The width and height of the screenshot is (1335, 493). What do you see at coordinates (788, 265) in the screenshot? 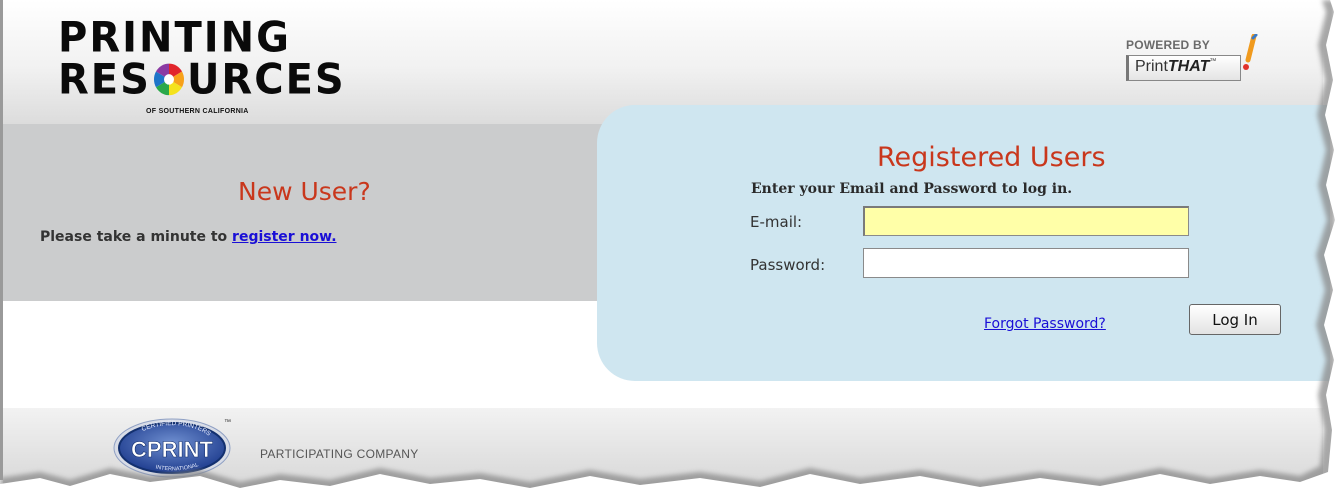
I see `password-label: Password:` at bounding box center [788, 265].